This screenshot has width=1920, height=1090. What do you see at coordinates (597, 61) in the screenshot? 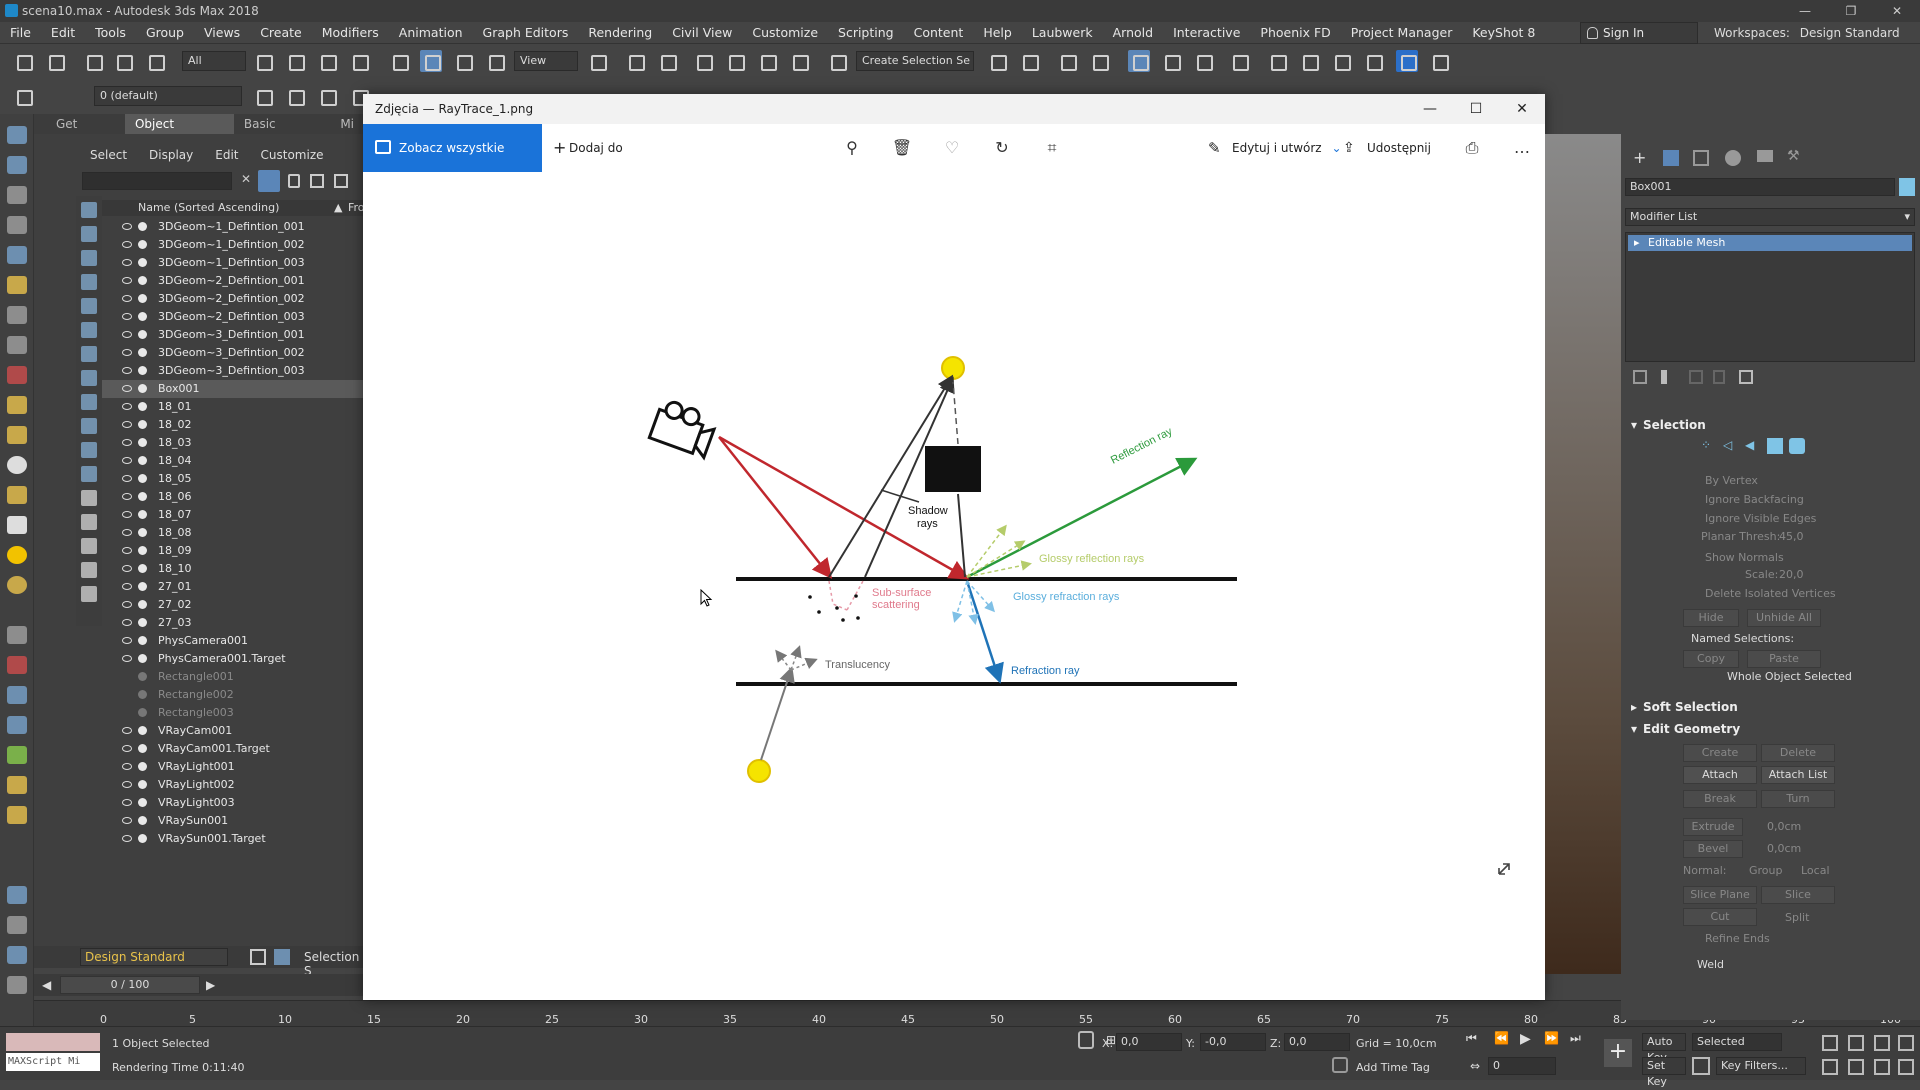
I see `pivot-icon` at bounding box center [597, 61].